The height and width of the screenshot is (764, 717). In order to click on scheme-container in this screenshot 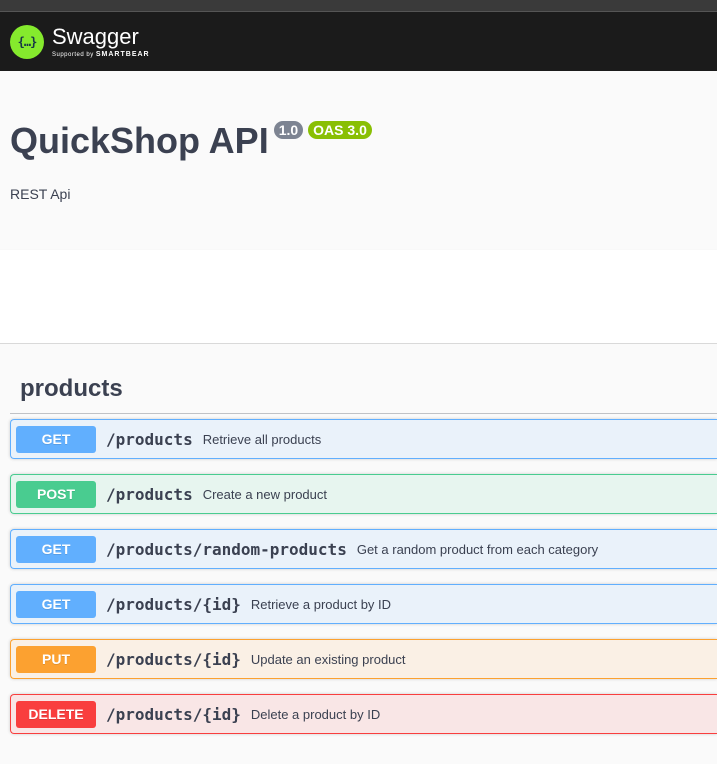, I will do `click(358, 297)`.